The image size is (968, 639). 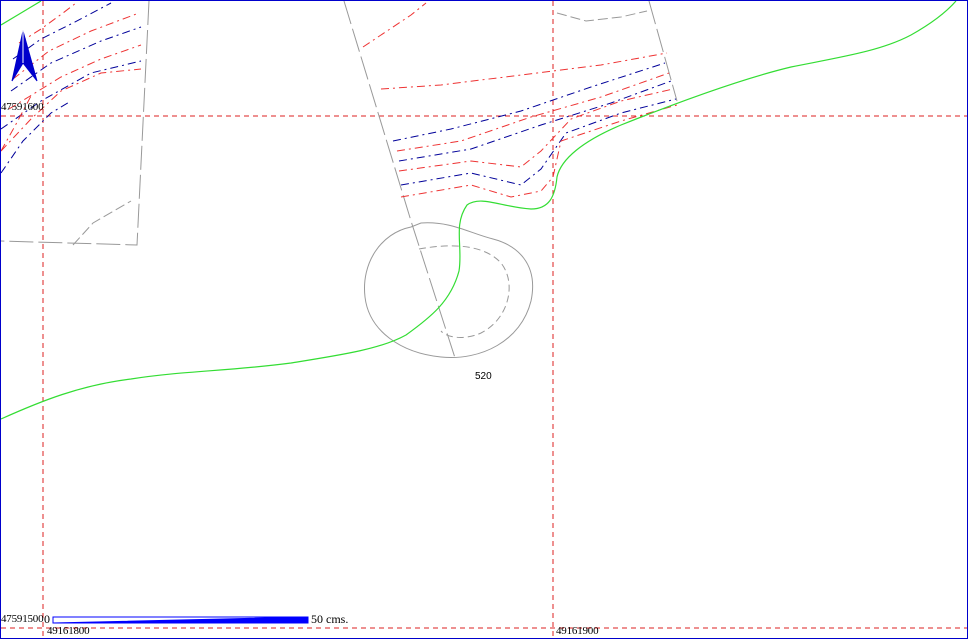 I want to click on northing-label-upper: 47591600, so click(x=22, y=107).